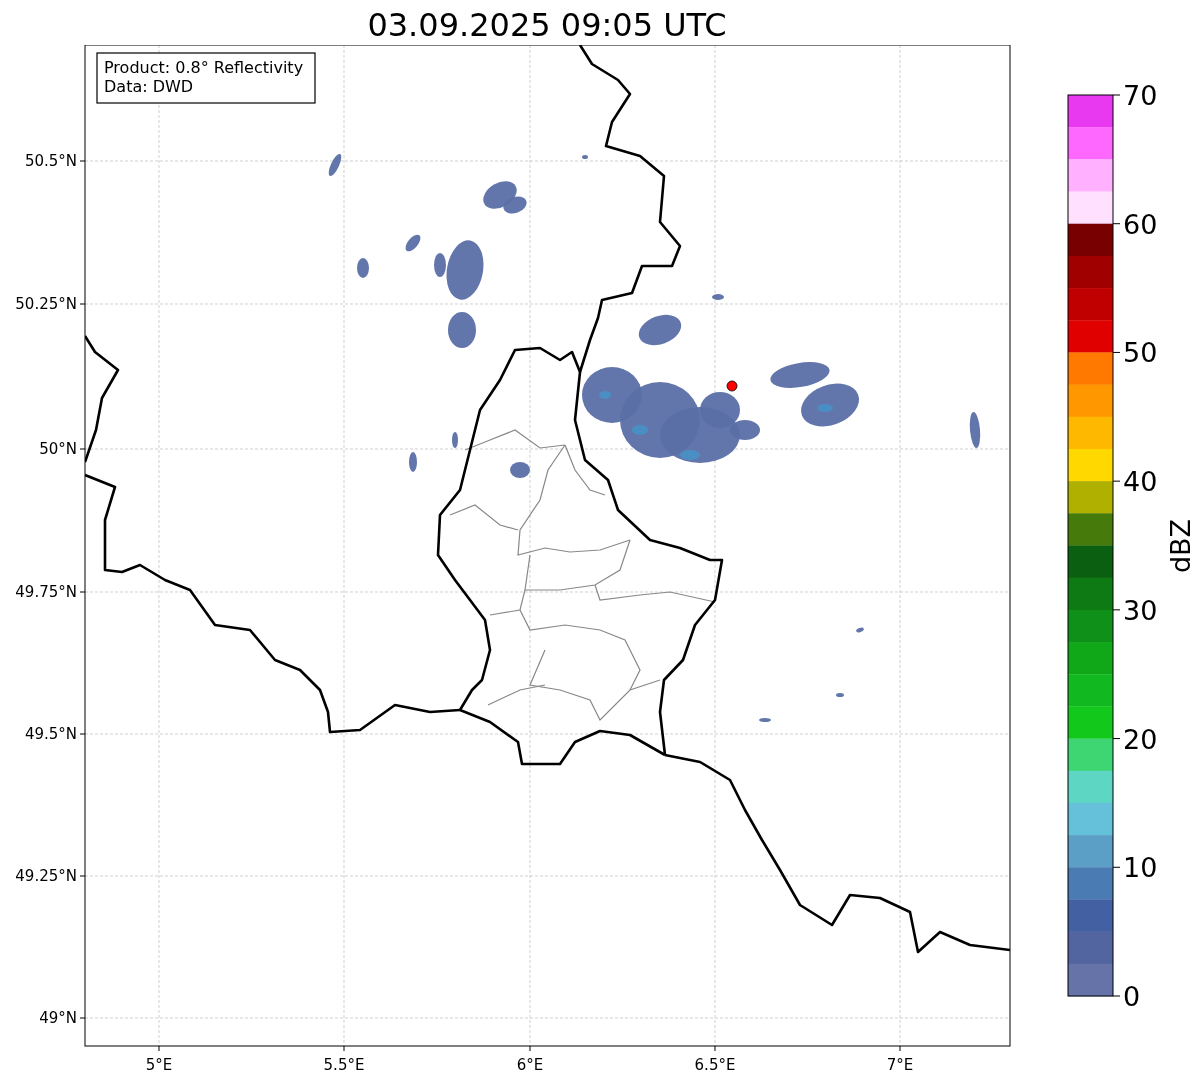  I want to click on colorbar-tick-label: 30, so click(1140, 610).